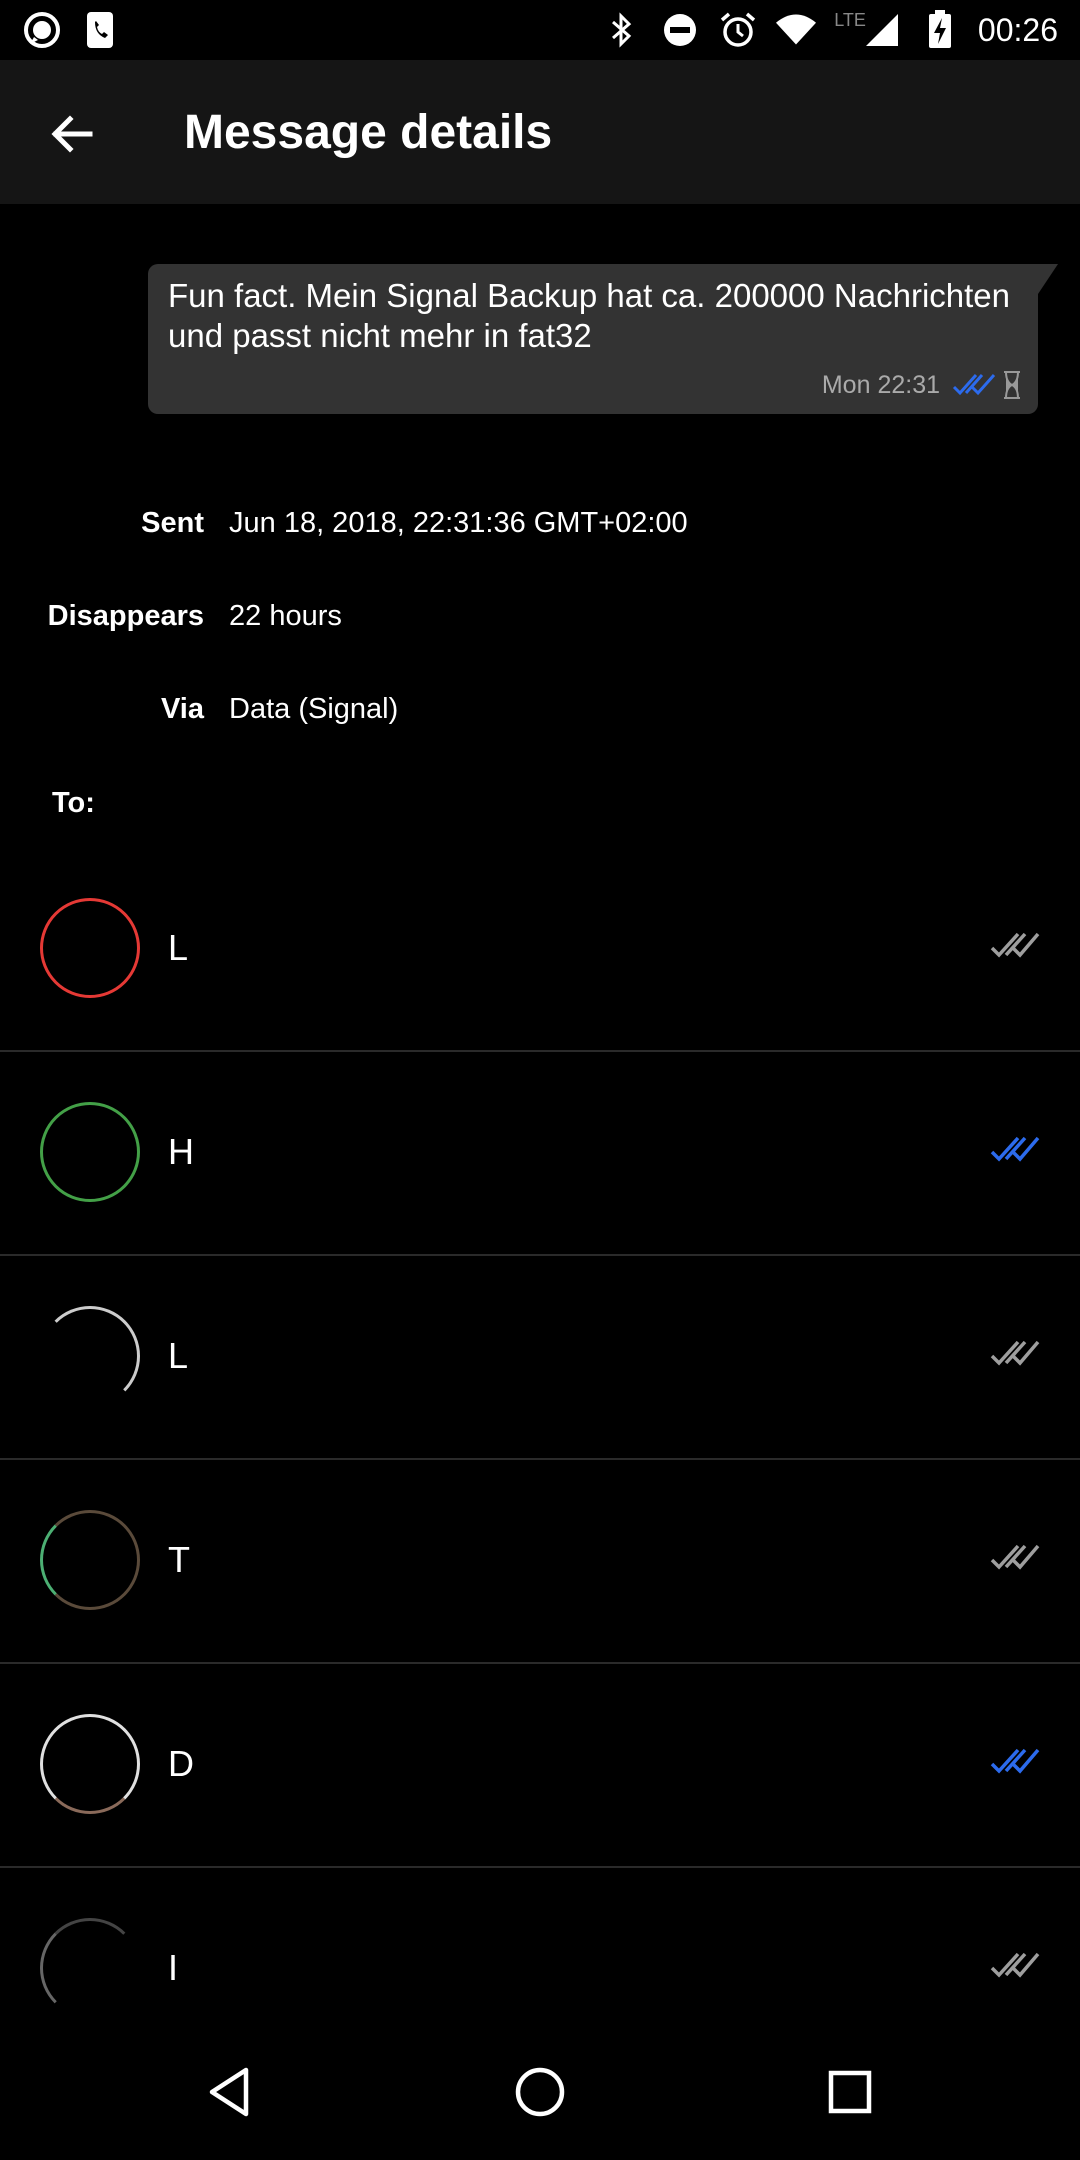  Describe the element at coordinates (882, 30) in the screenshot. I see `cell-signal-icon` at that location.